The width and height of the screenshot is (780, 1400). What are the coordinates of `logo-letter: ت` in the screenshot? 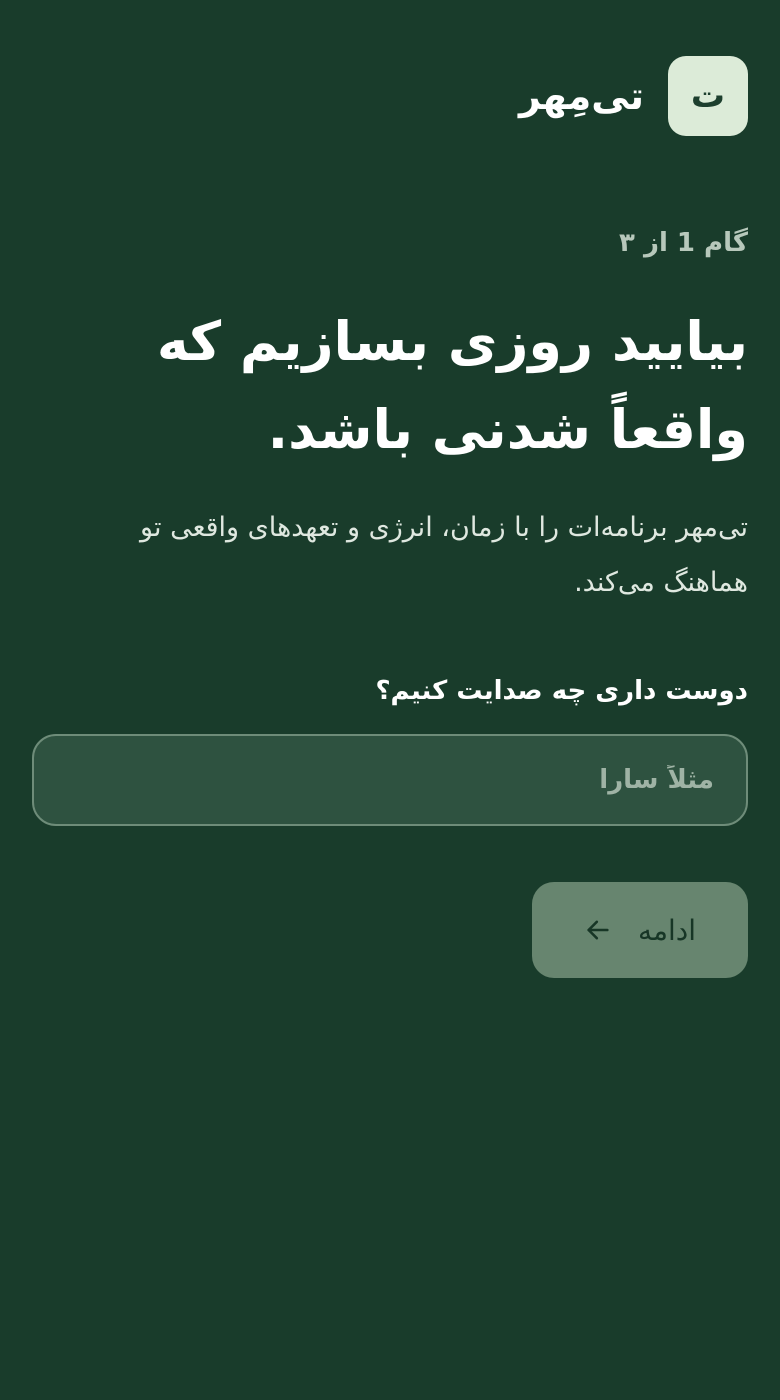 It's located at (708, 96).